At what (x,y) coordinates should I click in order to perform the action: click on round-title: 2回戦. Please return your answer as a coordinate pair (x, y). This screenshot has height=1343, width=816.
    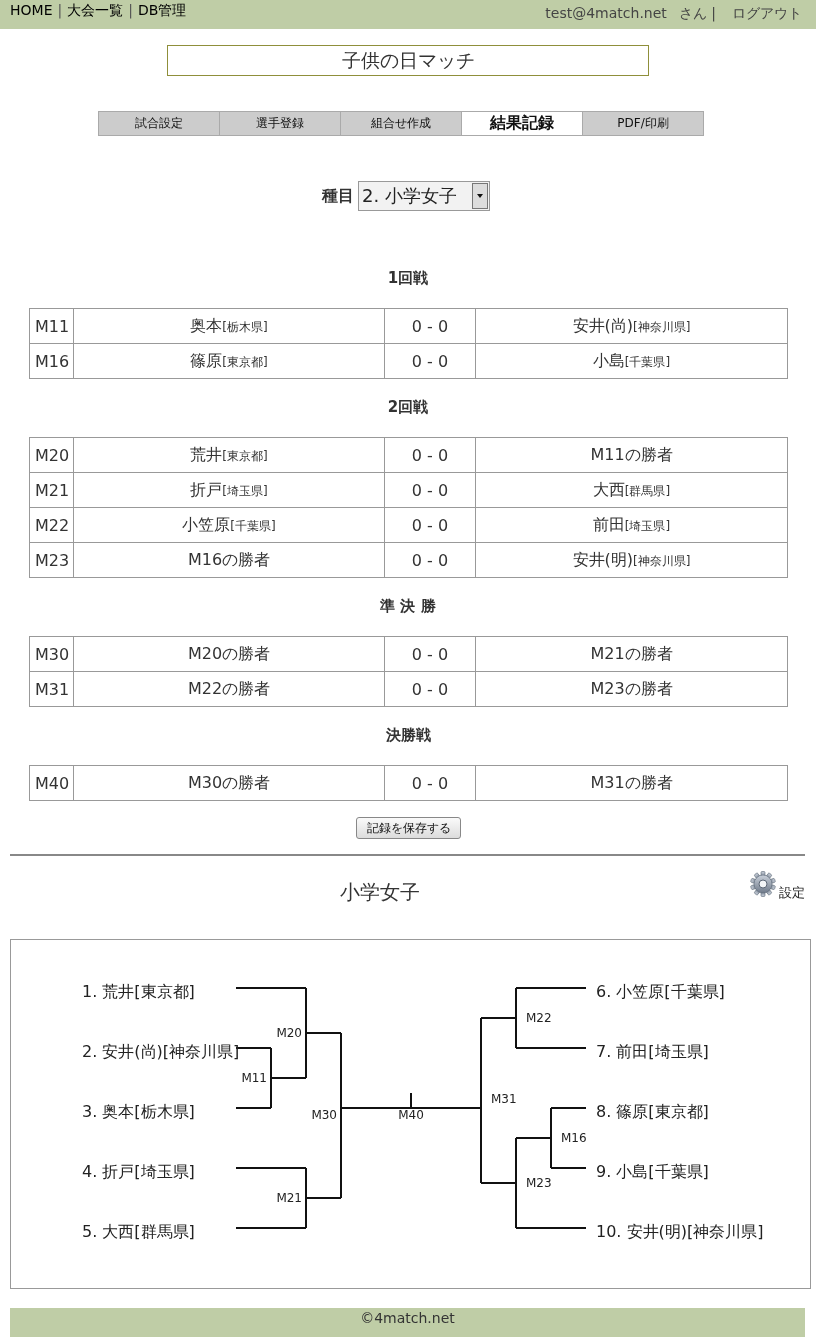
    Looking at the image, I should click on (408, 407).